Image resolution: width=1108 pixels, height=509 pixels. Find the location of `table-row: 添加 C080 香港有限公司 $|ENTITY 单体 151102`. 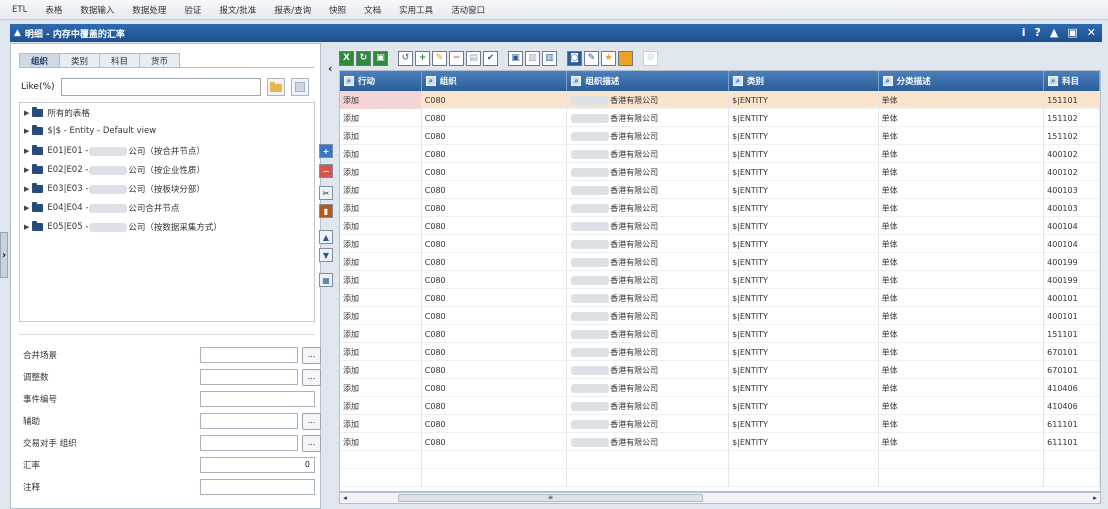

table-row: 添加 C080 香港有限公司 $|ENTITY 单体 151102 is located at coordinates (720, 136).